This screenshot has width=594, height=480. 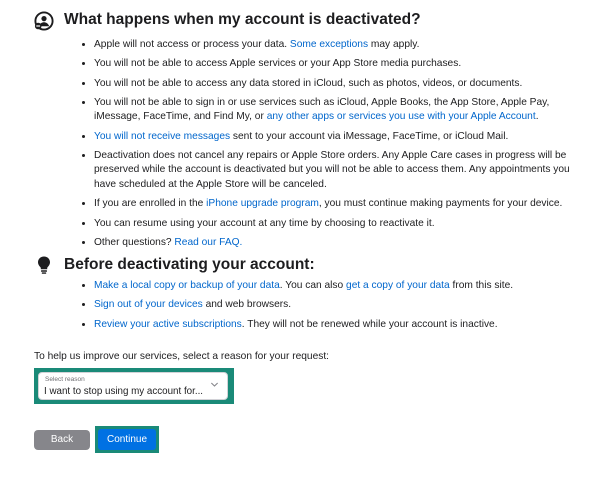 I want to click on item-text: Other questions?, so click(x=134, y=242).